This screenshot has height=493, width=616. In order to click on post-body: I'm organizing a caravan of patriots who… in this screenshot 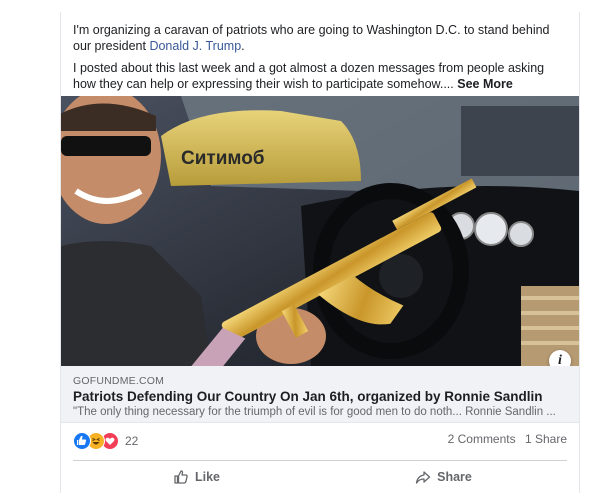, I will do `click(320, 52)`.